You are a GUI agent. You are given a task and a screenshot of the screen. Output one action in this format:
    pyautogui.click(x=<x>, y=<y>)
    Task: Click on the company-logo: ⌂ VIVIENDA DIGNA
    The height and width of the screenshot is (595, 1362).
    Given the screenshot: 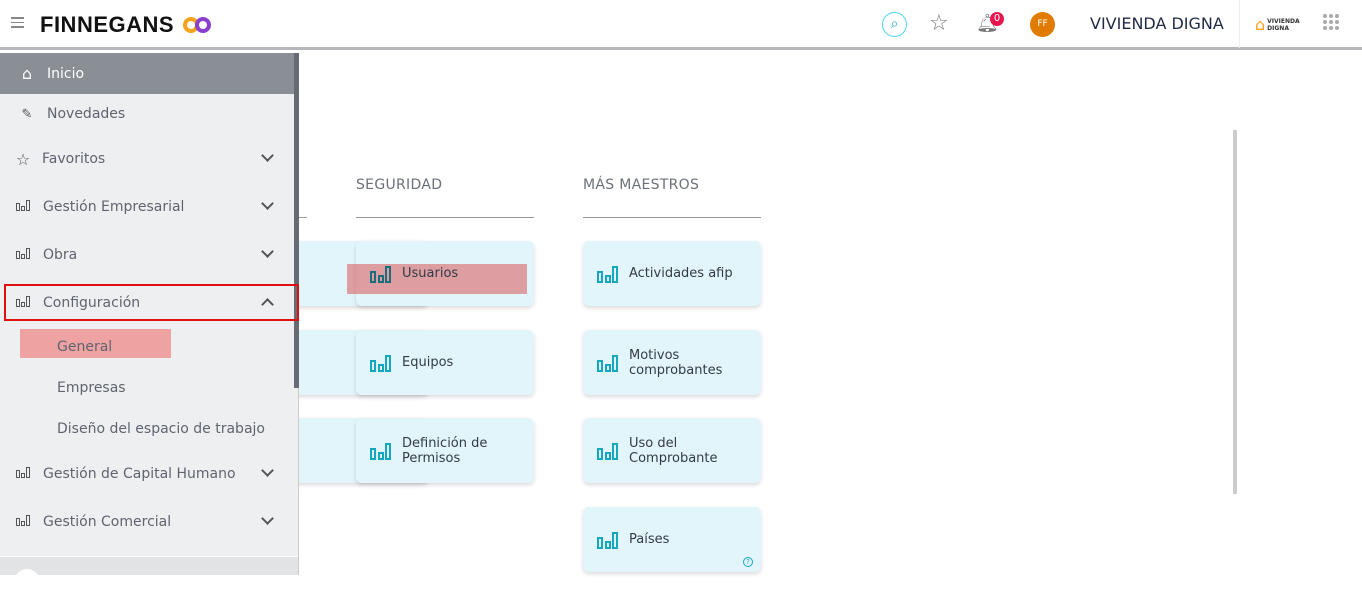 What is the action you would take?
    pyautogui.click(x=1277, y=24)
    